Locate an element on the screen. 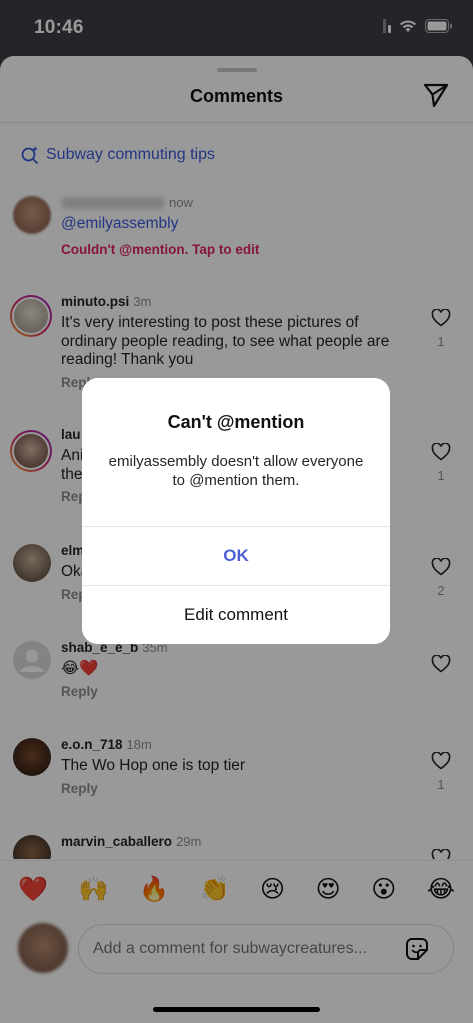 Image resolution: width=473 pixels, height=1023 pixels. alert-title: Can't @mention is located at coordinates (236, 422).